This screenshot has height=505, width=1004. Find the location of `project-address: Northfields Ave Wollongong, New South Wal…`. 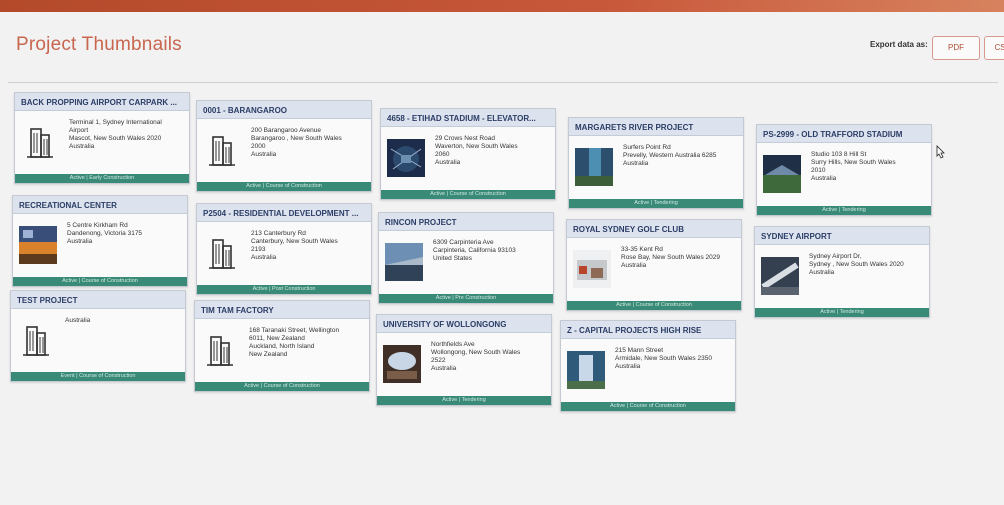

project-address: Northfields Ave Wollongong, New South Wal… is located at coordinates (476, 356).